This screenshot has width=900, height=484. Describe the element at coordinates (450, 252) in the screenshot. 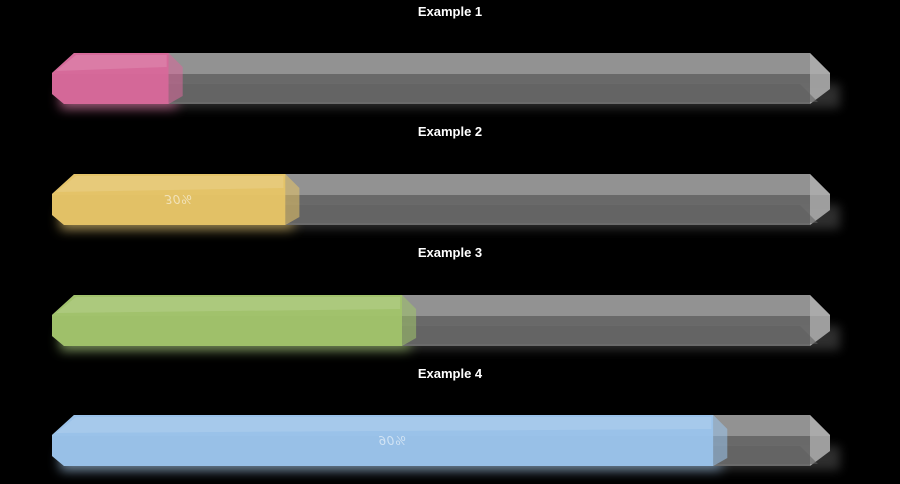

I see `example-3-title: Example 3` at that location.